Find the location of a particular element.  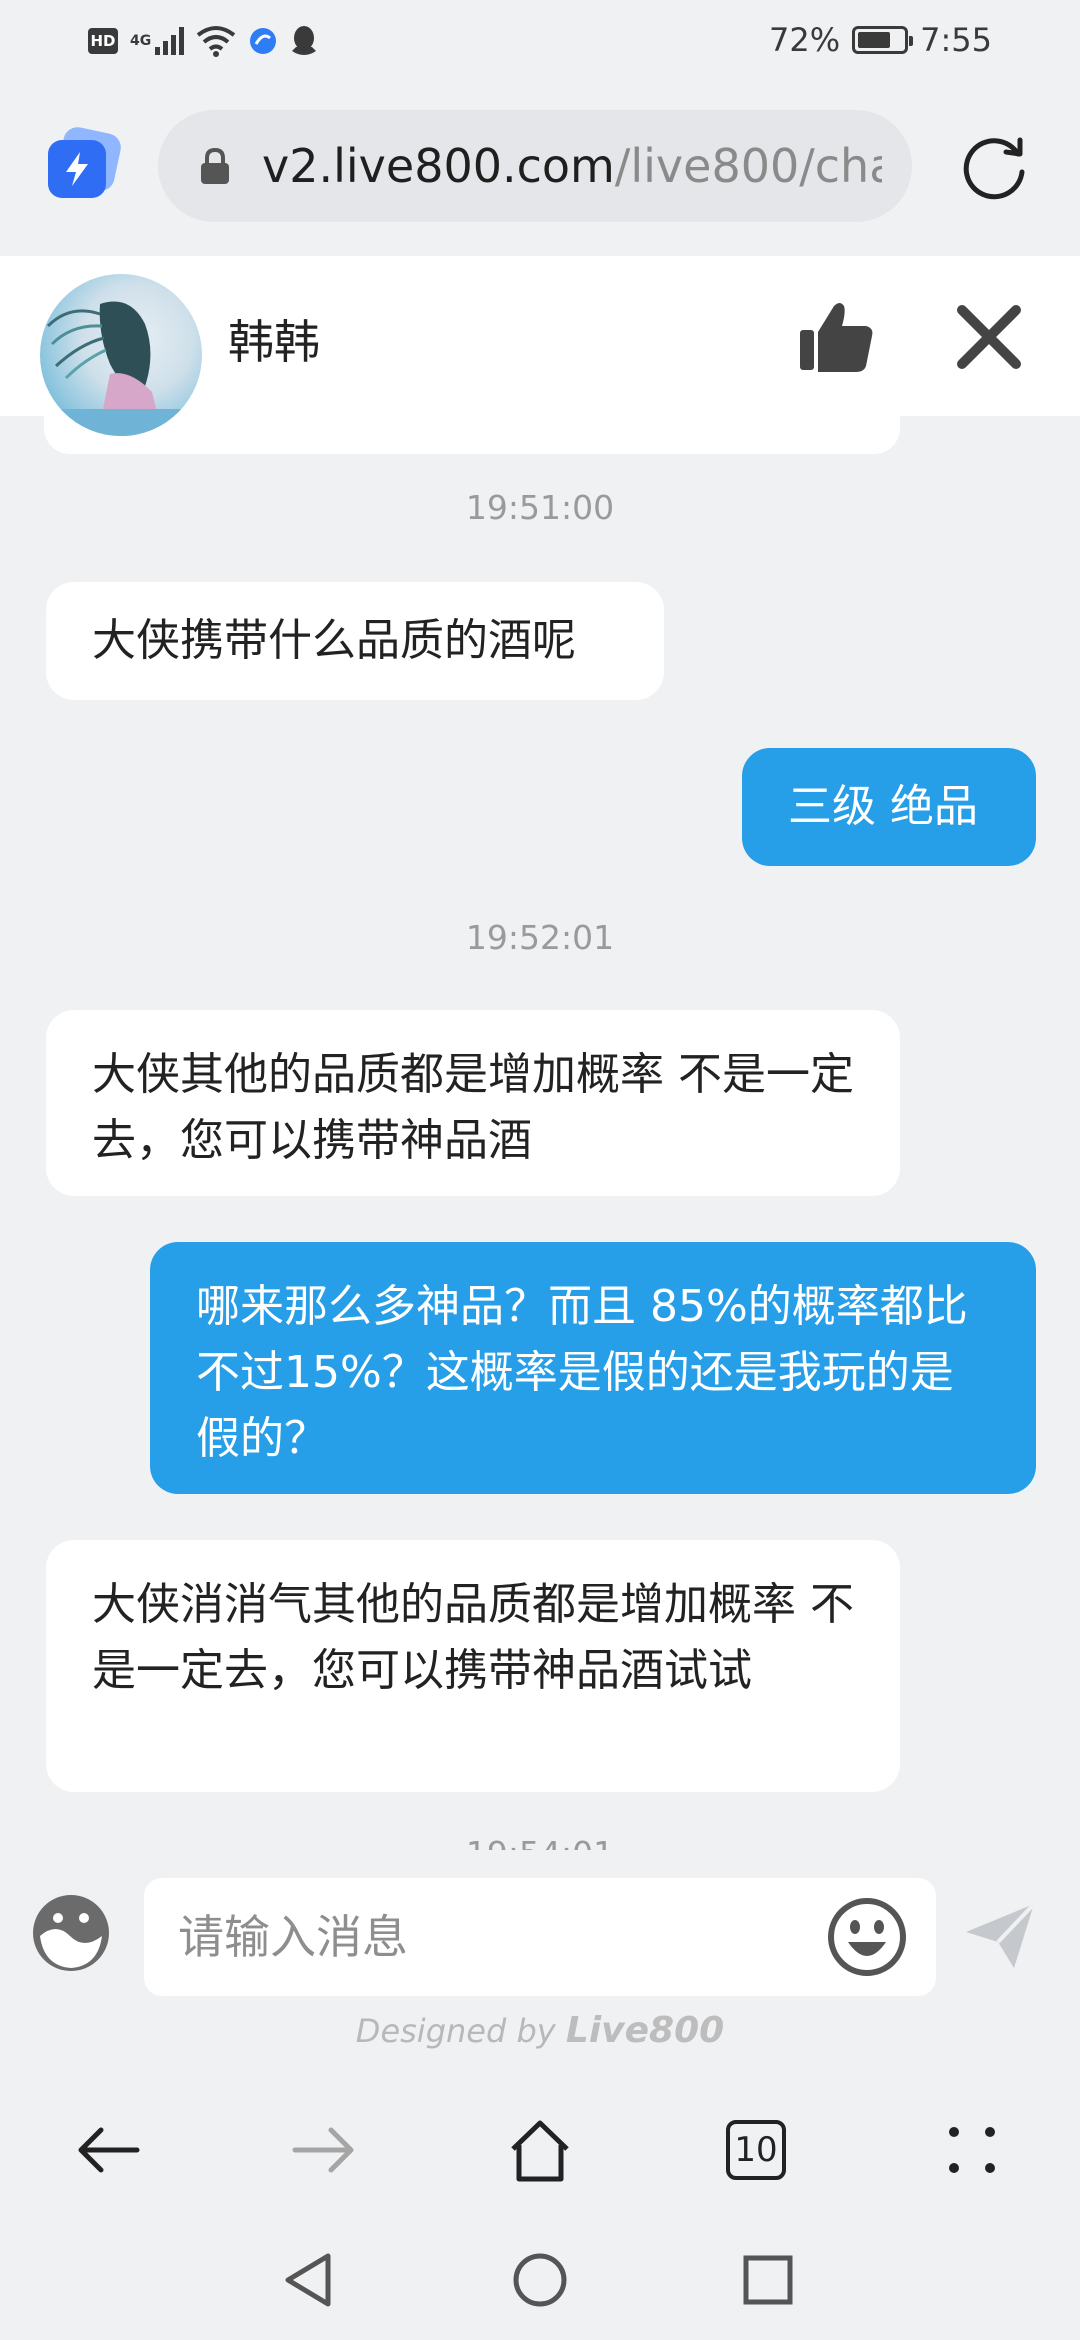

thumbs-up-icon is located at coordinates (836, 336).